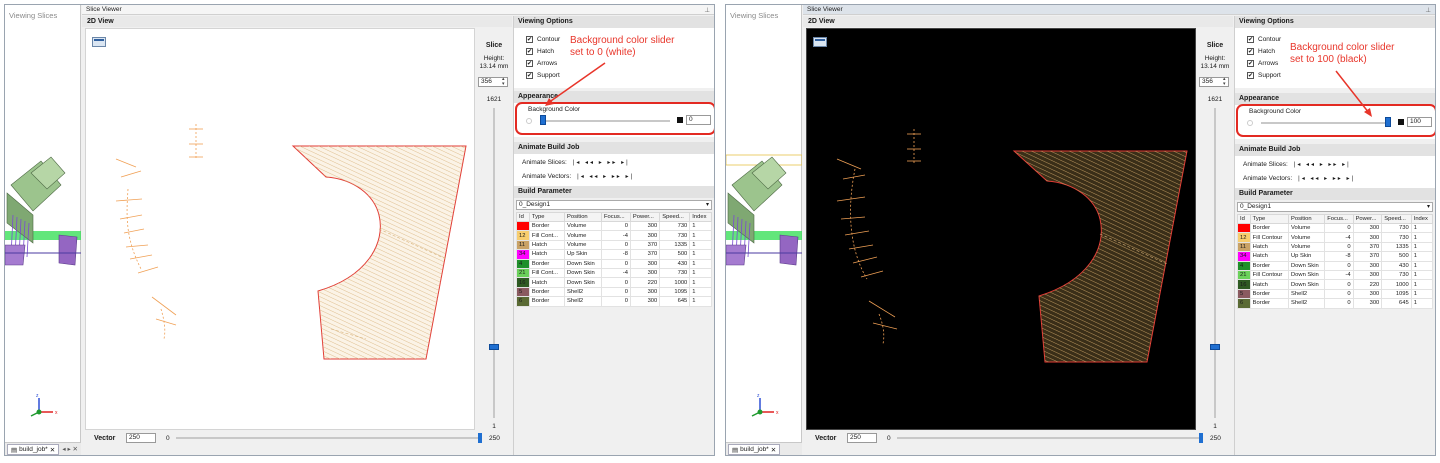 This screenshot has width=1440, height=463. I want to click on animate-slices-label: Animate Slices:, so click(544, 162).